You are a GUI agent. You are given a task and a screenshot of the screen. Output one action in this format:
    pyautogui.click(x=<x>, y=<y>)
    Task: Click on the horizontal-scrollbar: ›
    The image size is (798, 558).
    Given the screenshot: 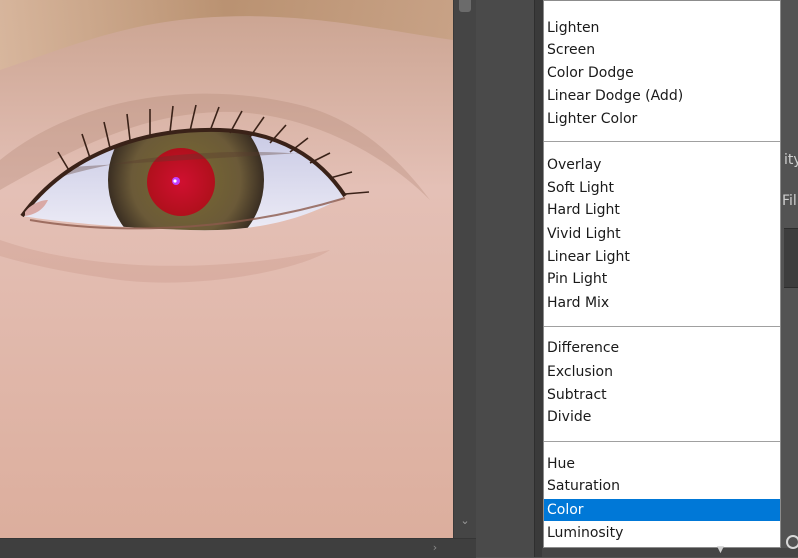 What is the action you would take?
    pyautogui.click(x=238, y=548)
    